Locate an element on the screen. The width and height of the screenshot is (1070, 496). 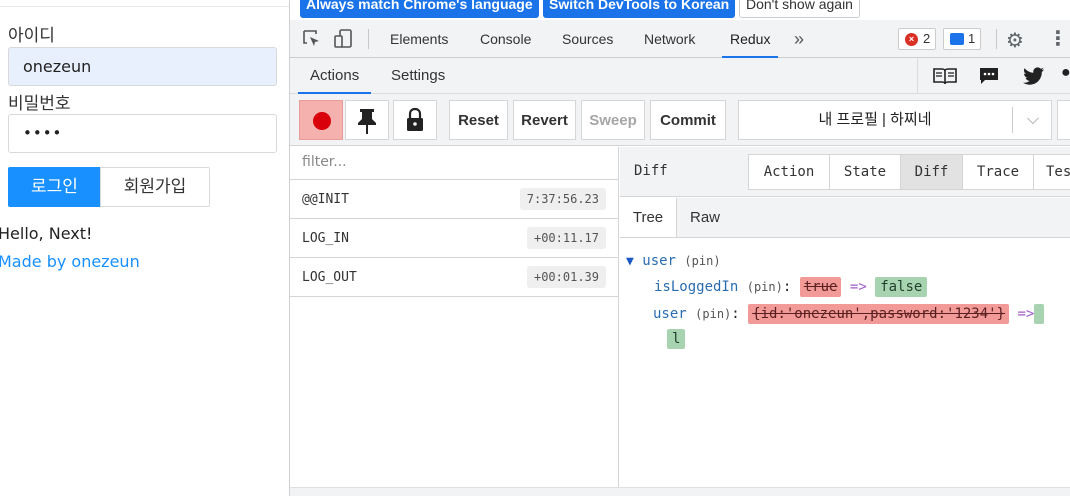
redux-toolbar: Reset Revert Sweep Commit 내 프로필 | 하찌네 ⌵ is located at coordinates (680, 120).